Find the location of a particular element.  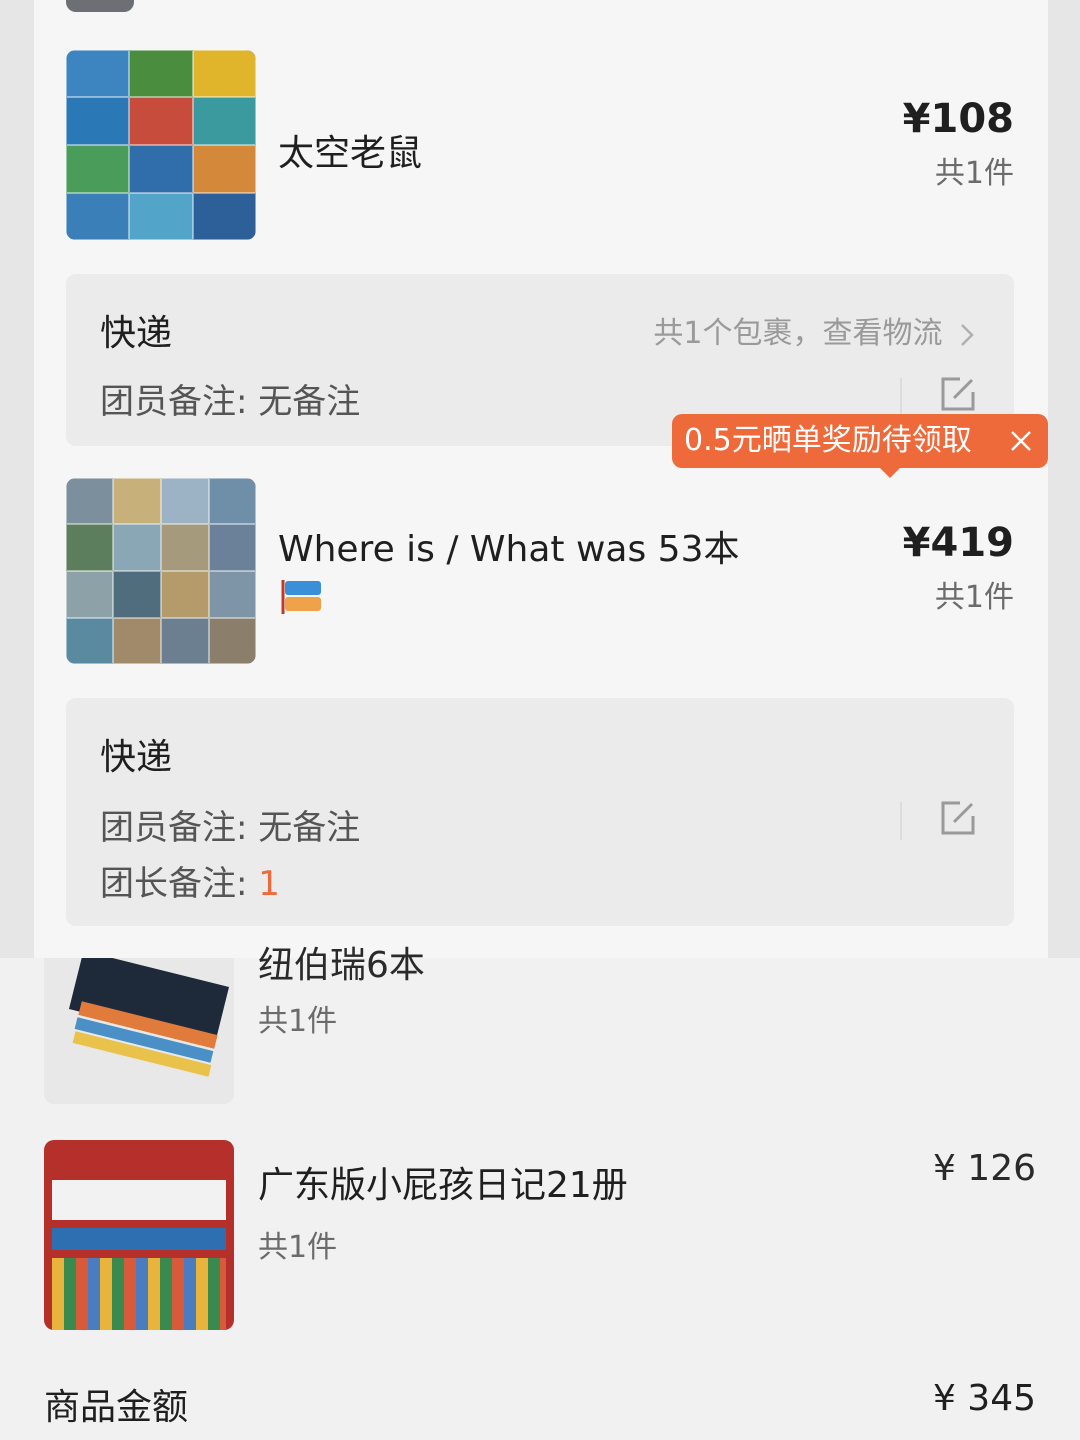

tooltip-arrow is located at coordinates (890, 473).